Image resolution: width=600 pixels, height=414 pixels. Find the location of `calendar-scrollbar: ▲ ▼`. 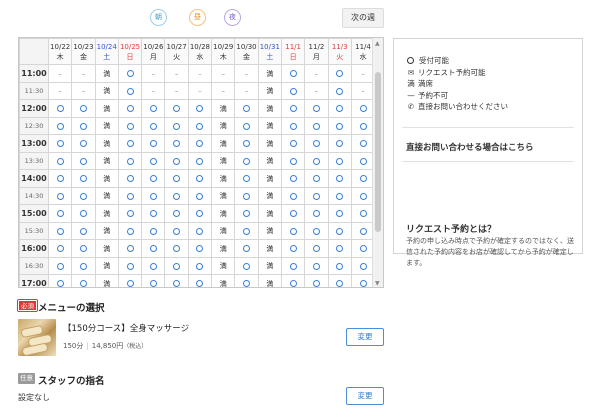

calendar-scrollbar: ▲ ▼ is located at coordinates (377, 162).